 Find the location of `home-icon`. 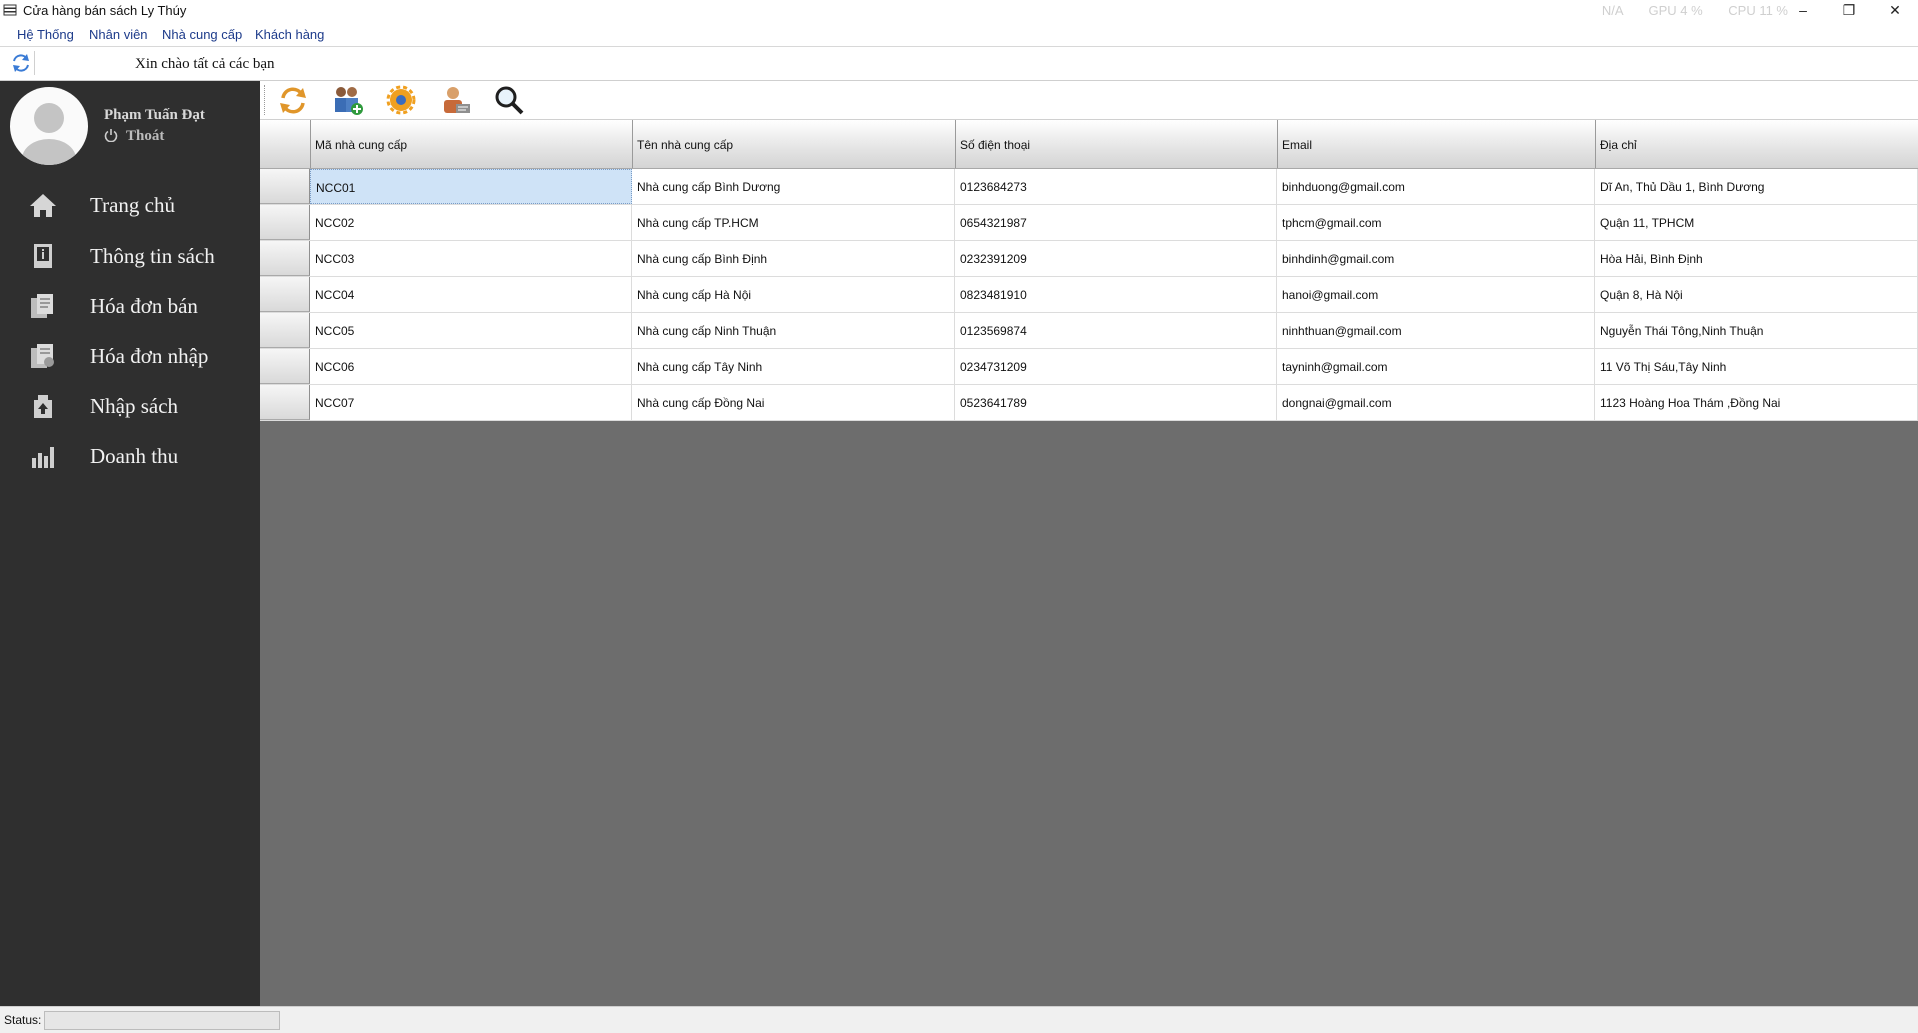

home-icon is located at coordinates (43, 205).